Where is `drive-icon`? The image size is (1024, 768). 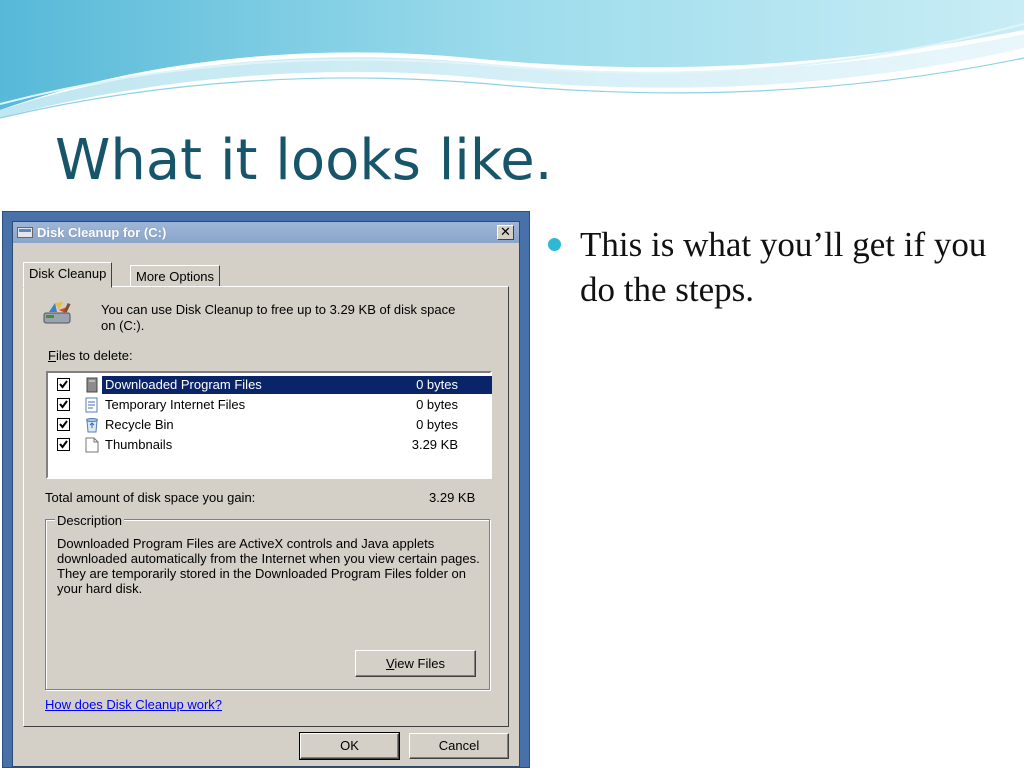
drive-icon is located at coordinates (25, 232).